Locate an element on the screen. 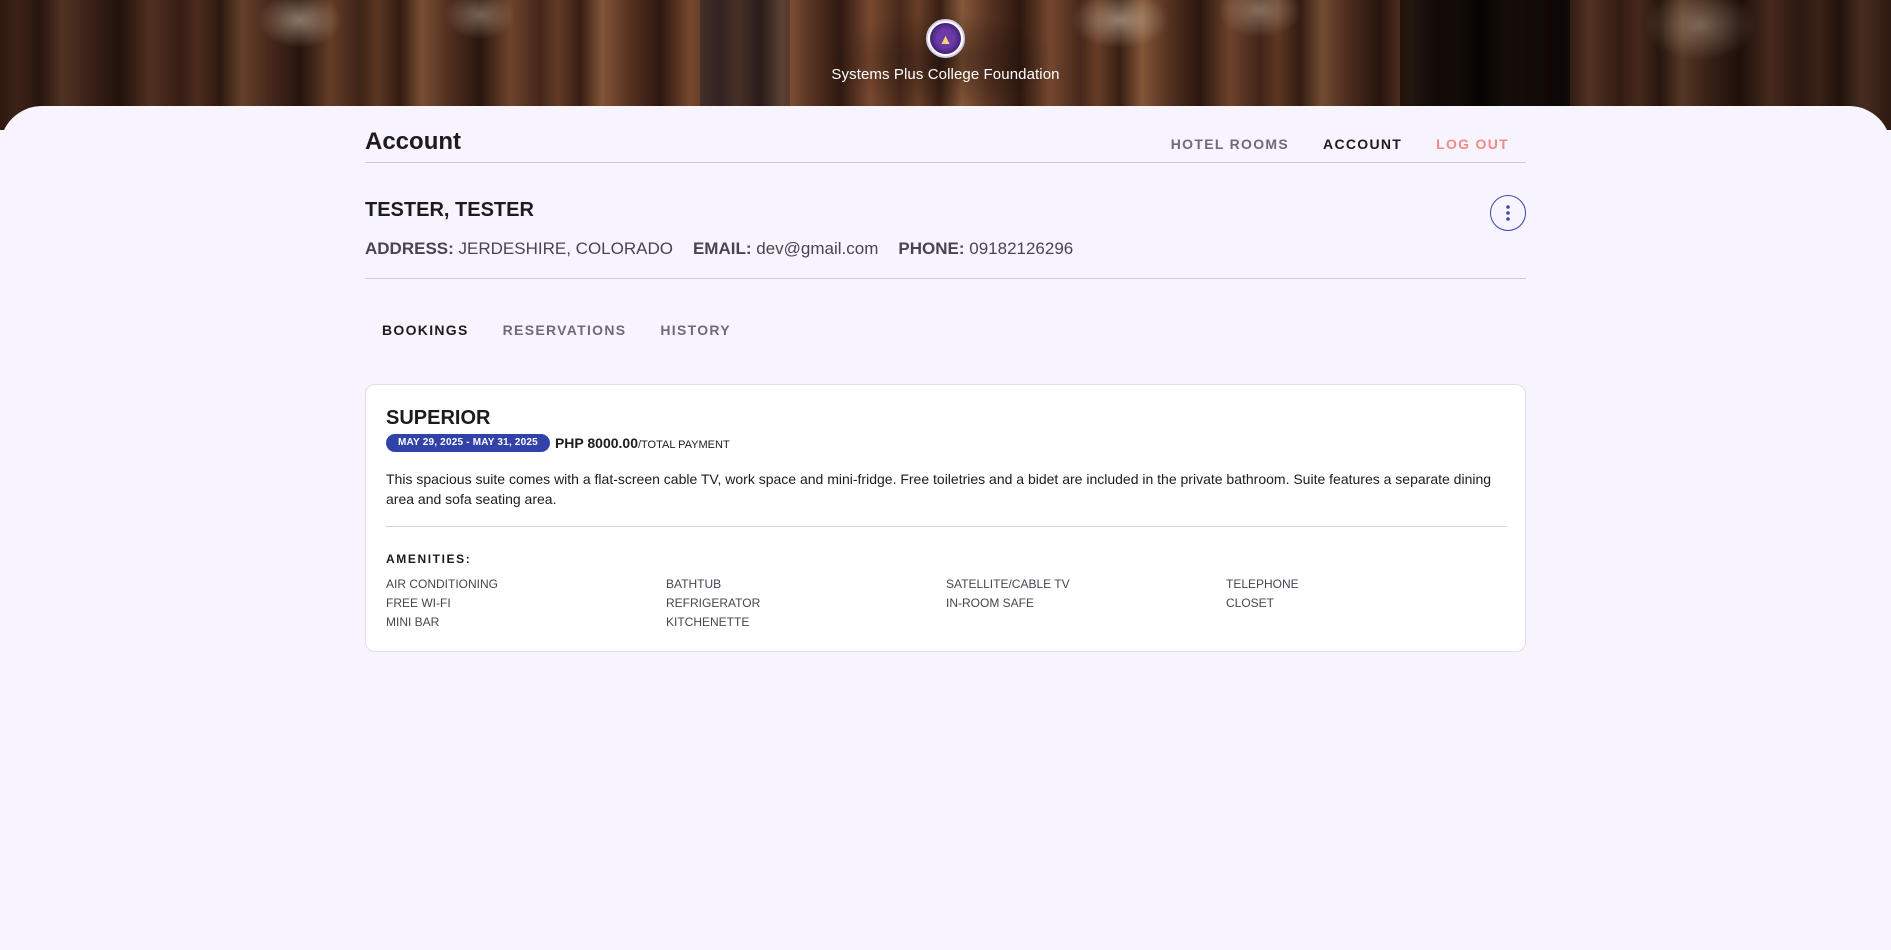 The width and height of the screenshot is (1891, 950). account-tabs: BOOKINGS RESERVATIONS HISTORY is located at coordinates (556, 330).